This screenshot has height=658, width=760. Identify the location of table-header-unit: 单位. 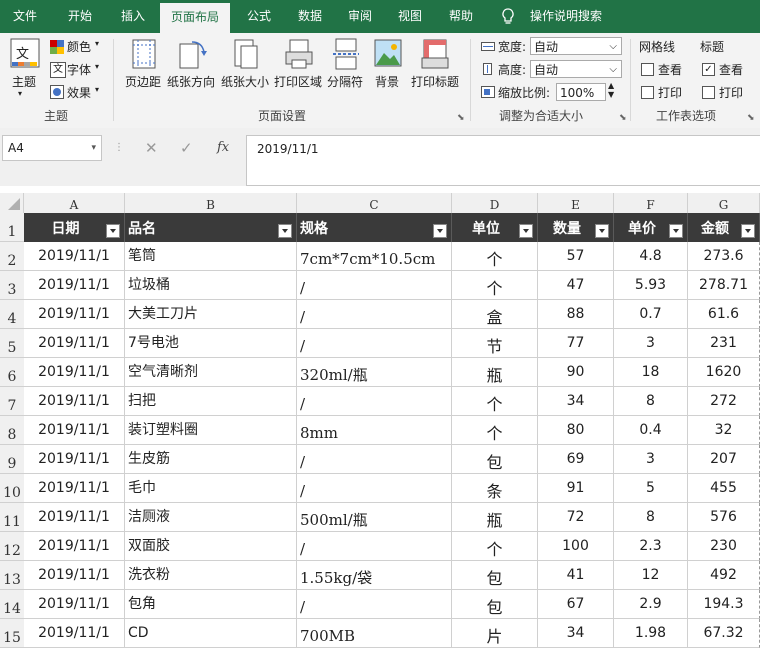
(495, 227).